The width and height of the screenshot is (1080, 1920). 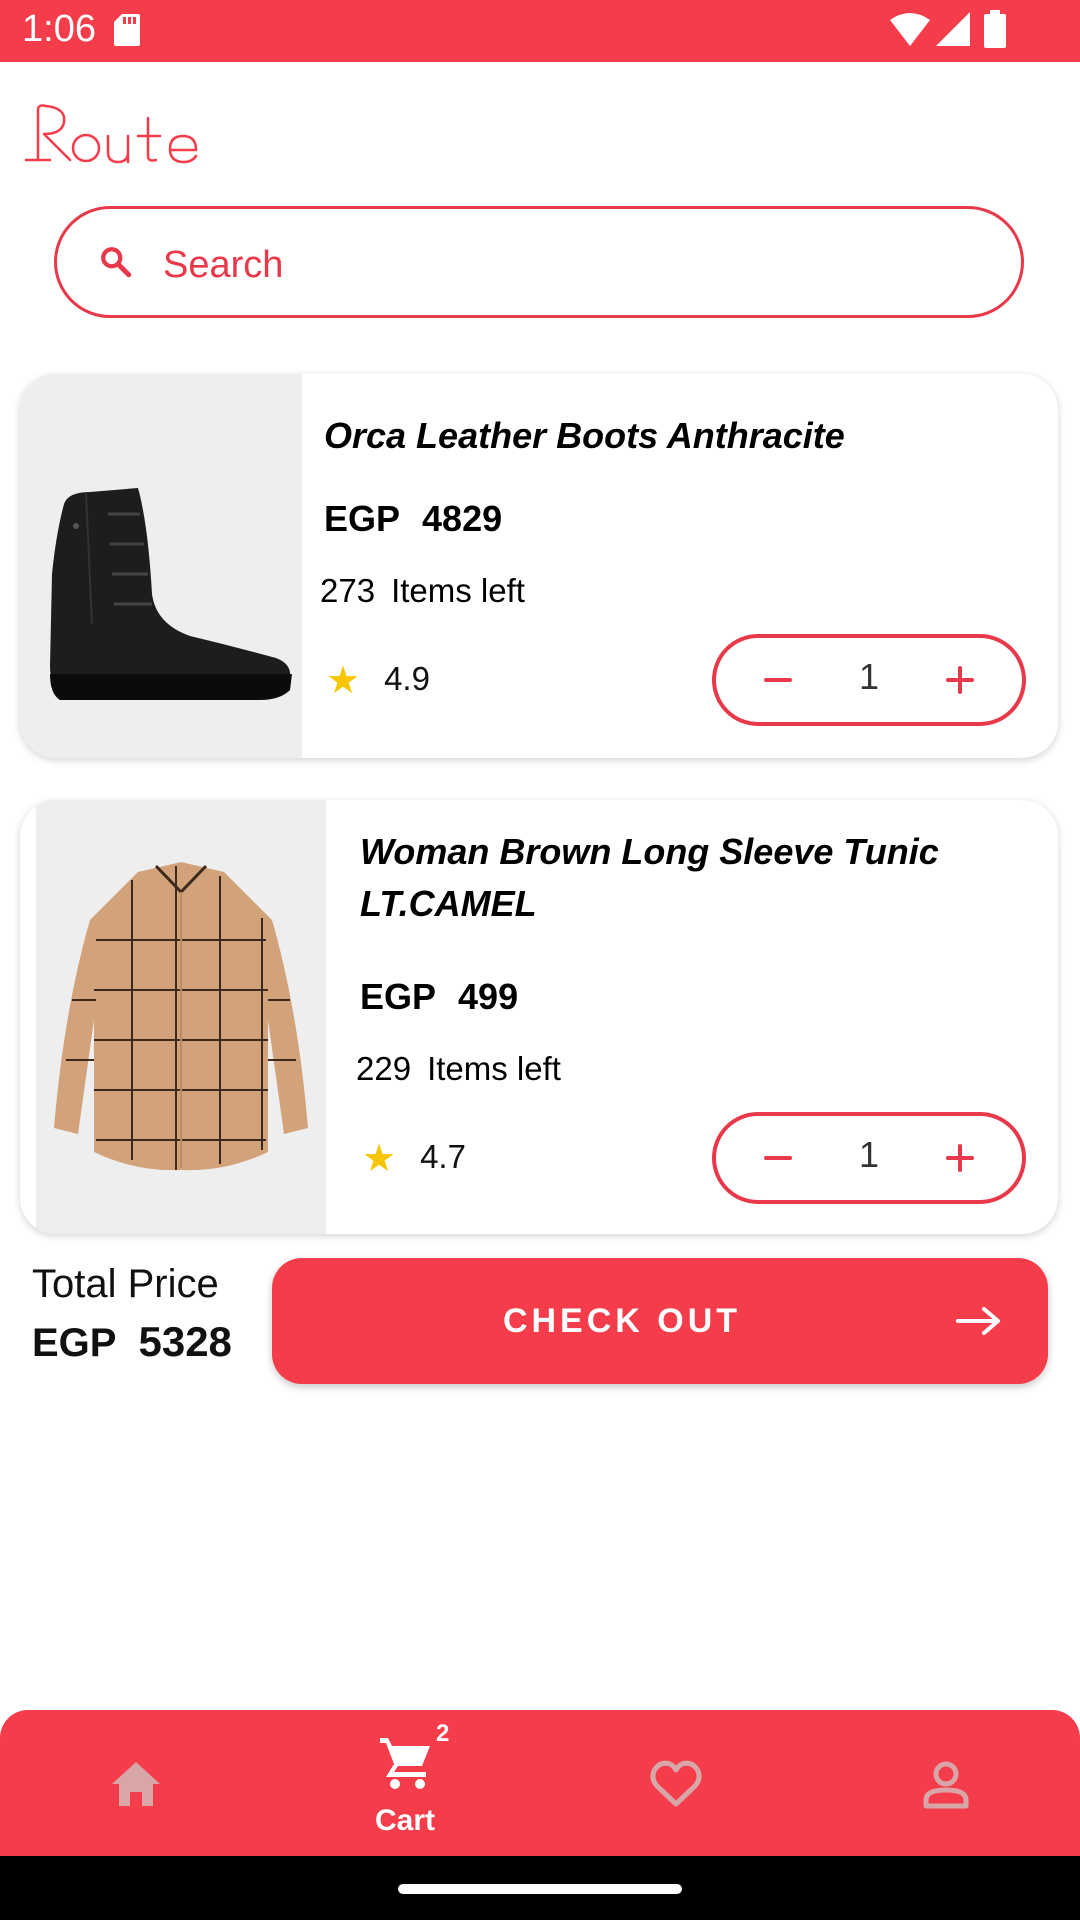 I want to click on nav-item-cart: 2 Cart, so click(x=405, y=1783).